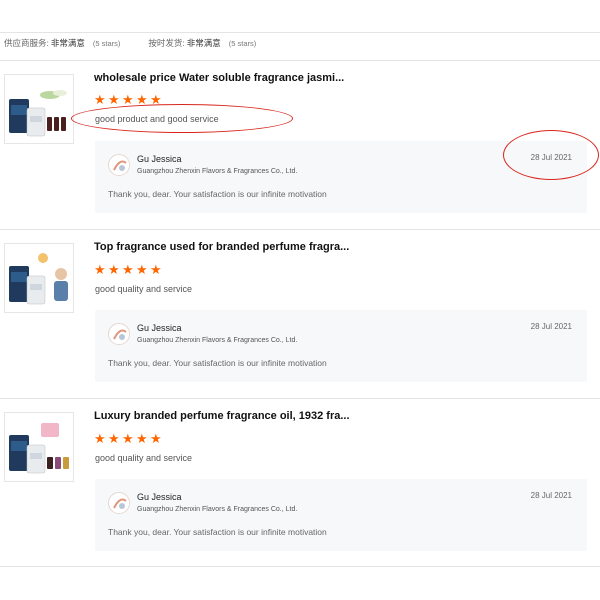 The width and height of the screenshot is (600, 600). What do you see at coordinates (67, 43) in the screenshot?
I see `supplier-service-value: 非常满意` at bounding box center [67, 43].